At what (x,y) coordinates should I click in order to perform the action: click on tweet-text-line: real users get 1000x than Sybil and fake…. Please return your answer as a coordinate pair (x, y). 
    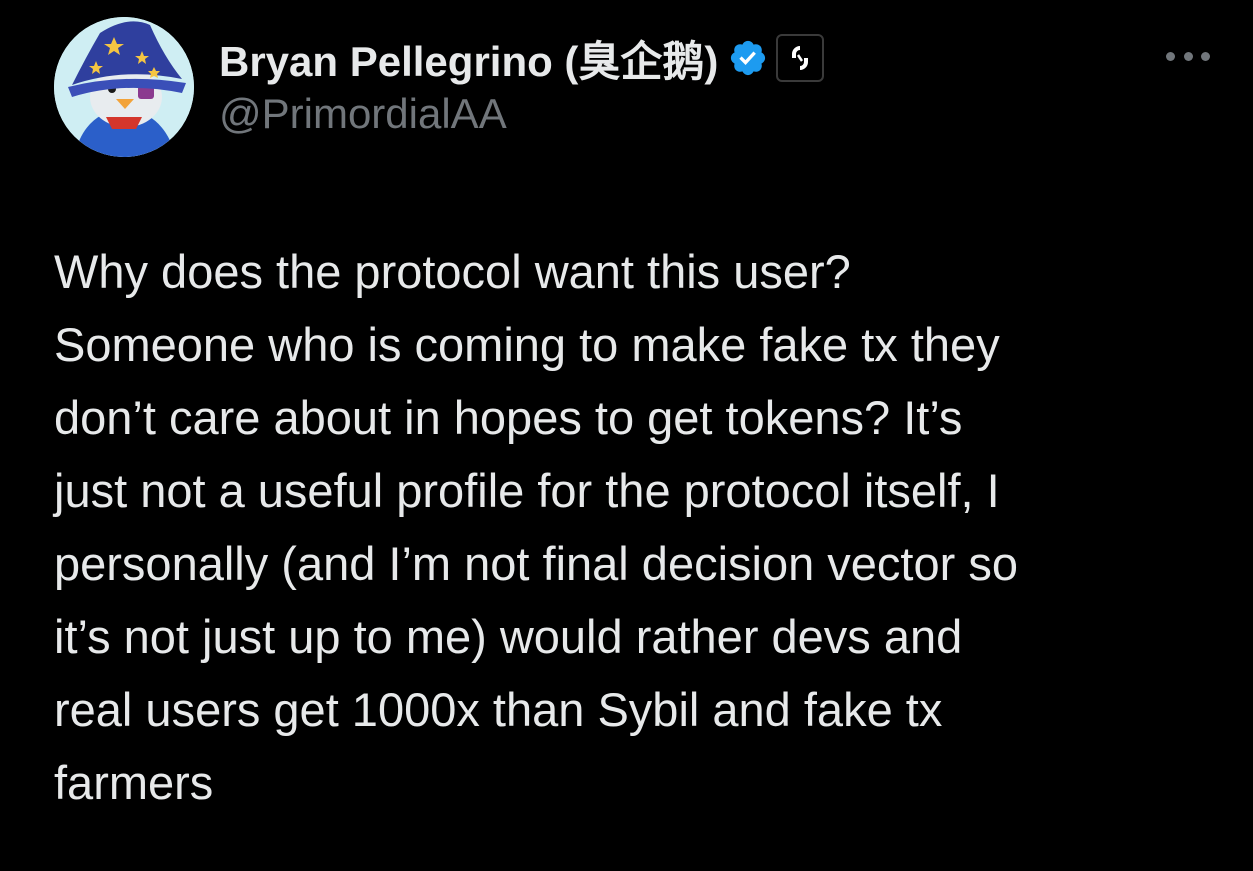
    Looking at the image, I should click on (498, 709).